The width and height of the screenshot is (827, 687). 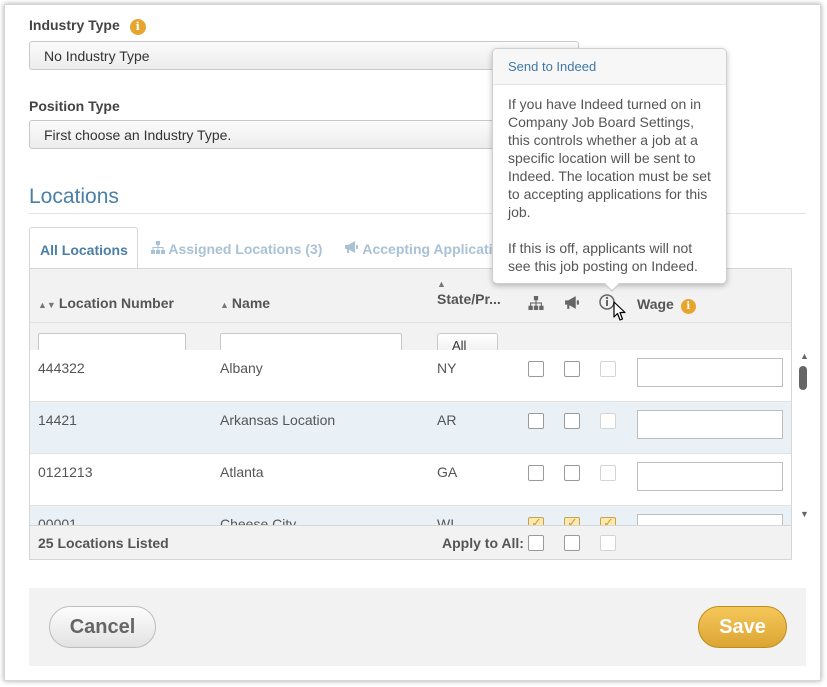 I want to click on industry-type-label-text: Industry Type, so click(x=74, y=25).